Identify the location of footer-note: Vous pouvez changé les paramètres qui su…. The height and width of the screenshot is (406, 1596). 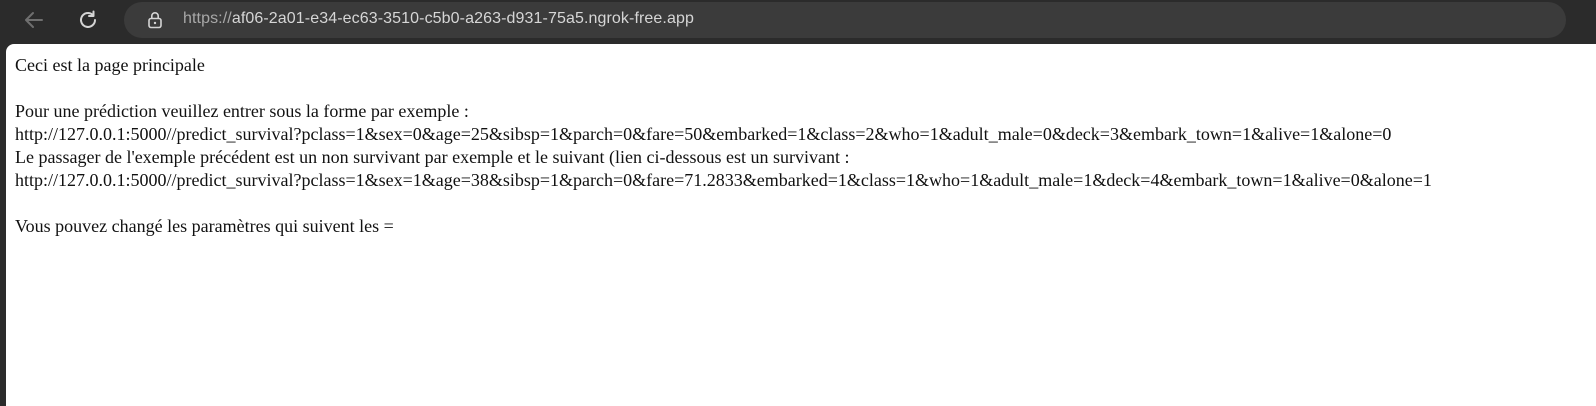
(204, 226).